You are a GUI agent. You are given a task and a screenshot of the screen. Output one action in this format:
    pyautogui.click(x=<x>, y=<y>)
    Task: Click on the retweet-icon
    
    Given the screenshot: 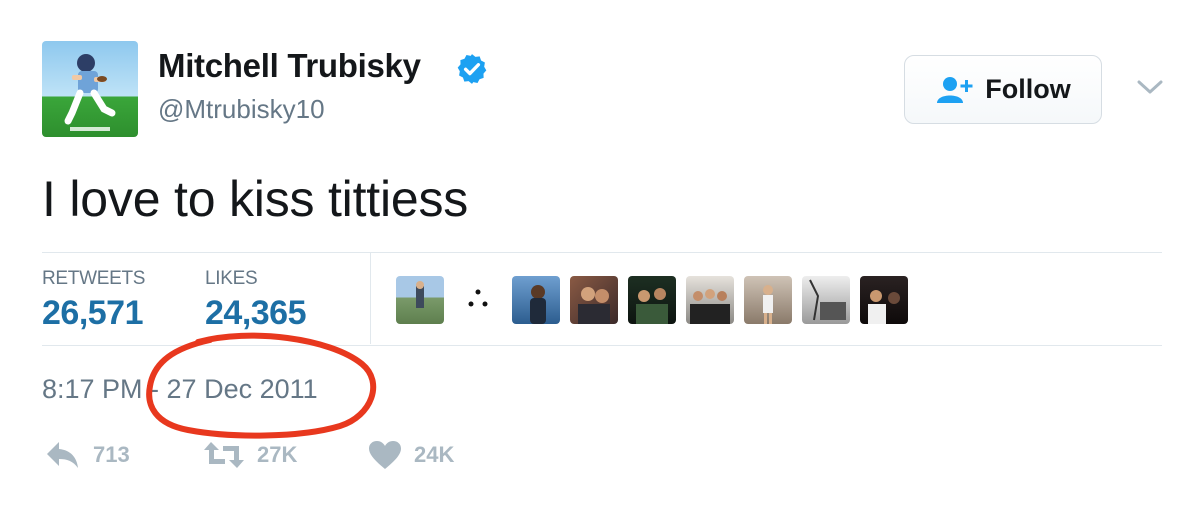 What is the action you would take?
    pyautogui.click(x=224, y=455)
    